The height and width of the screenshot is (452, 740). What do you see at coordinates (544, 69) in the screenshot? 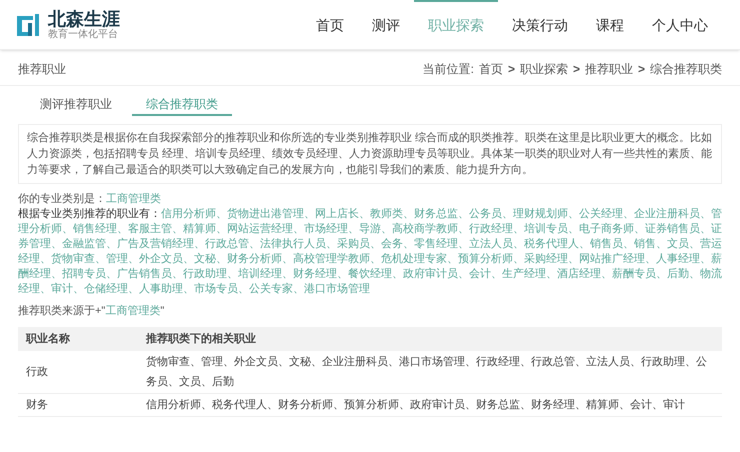
I see `breadcrumb-link: 职业探索` at bounding box center [544, 69].